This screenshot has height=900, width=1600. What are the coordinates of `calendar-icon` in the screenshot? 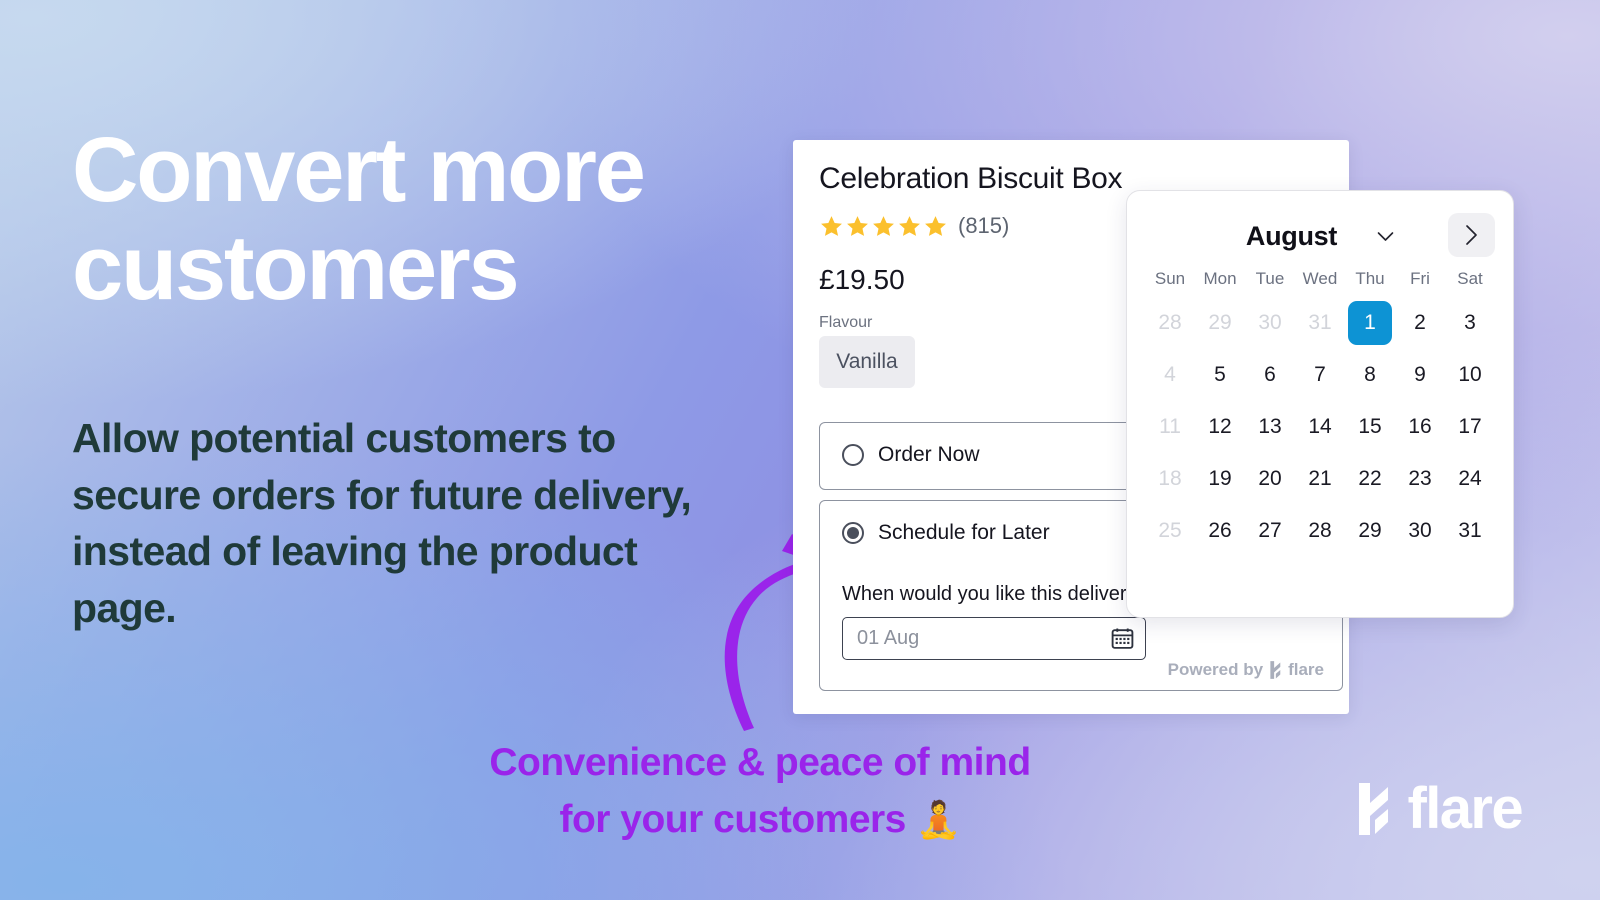 It's located at (1122, 638).